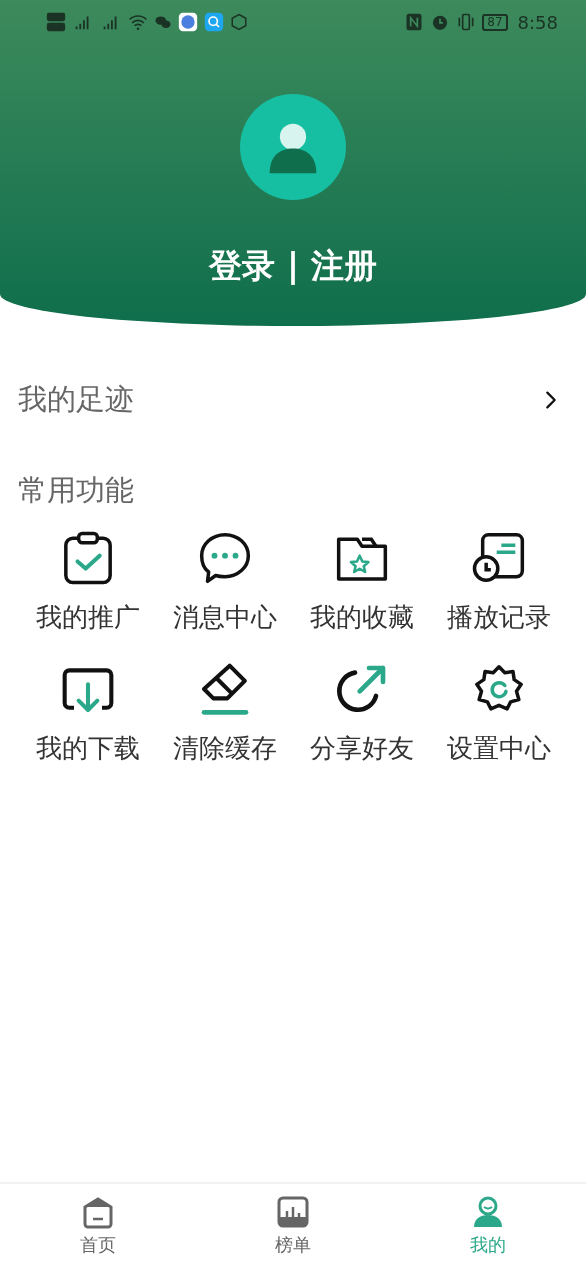 This screenshot has width=586, height=1274. What do you see at coordinates (466, 22) in the screenshot?
I see `vibrate-icon` at bounding box center [466, 22].